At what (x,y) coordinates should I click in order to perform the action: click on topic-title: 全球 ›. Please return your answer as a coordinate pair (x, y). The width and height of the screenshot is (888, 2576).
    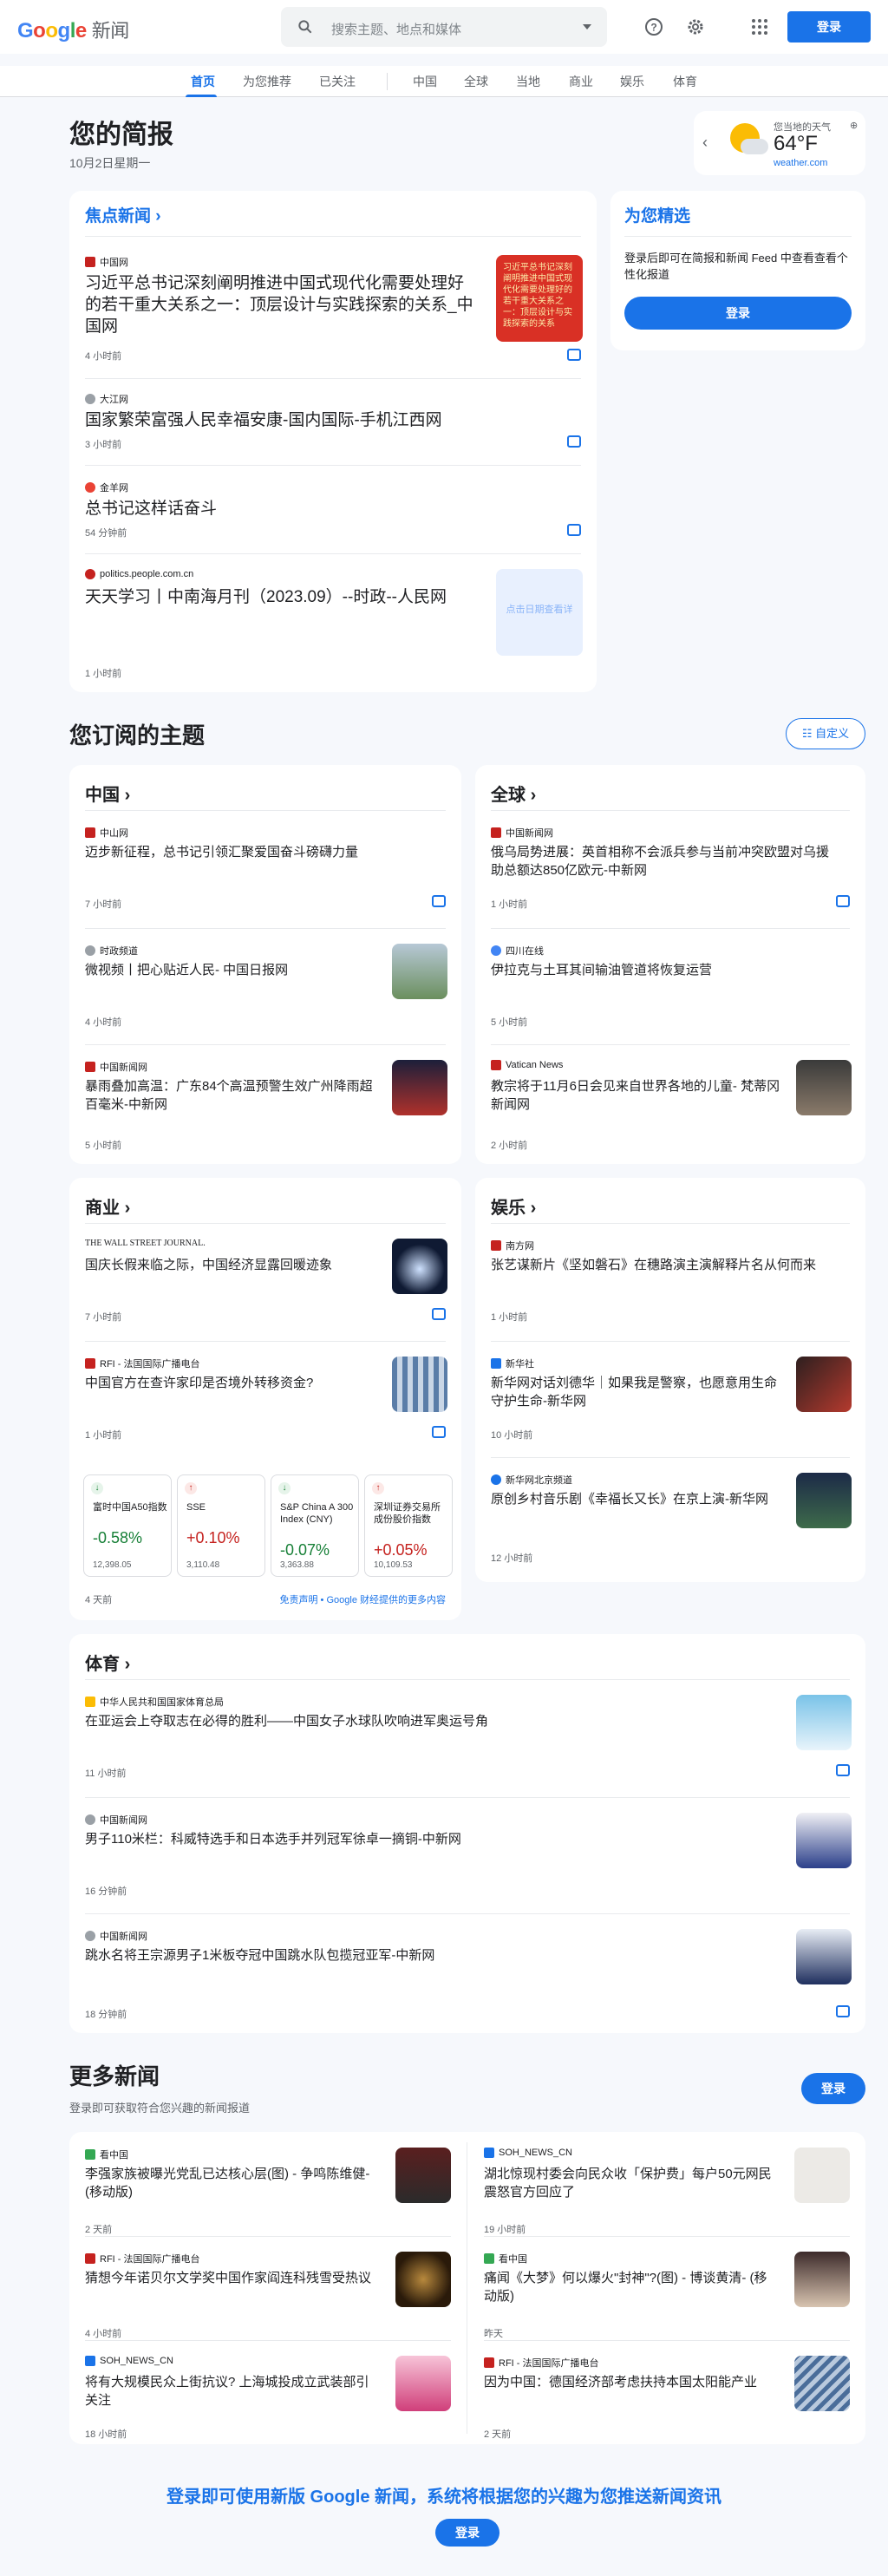
    Looking at the image, I should click on (513, 793).